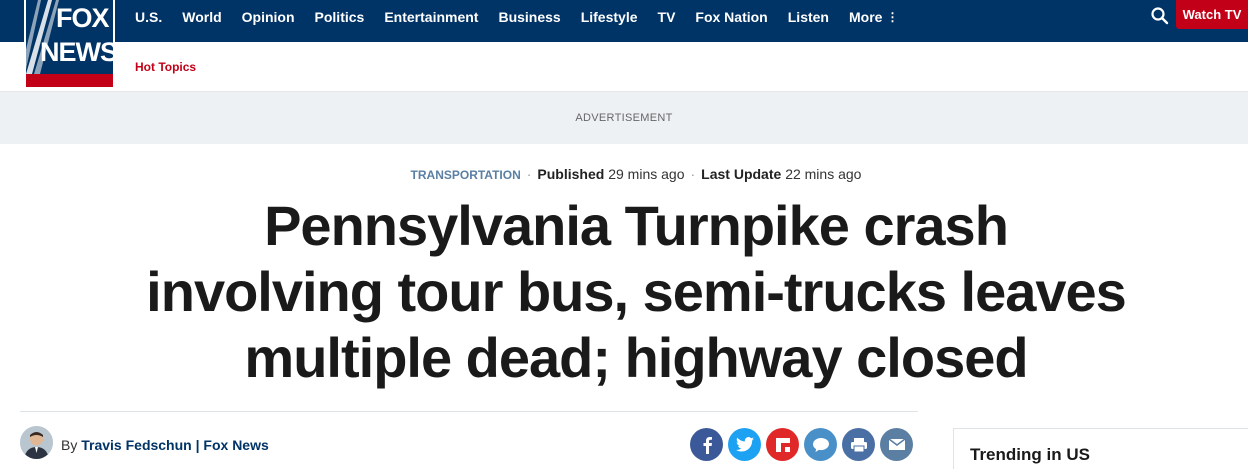 This screenshot has width=1248, height=469. I want to click on watch-tv-button: Watch TV, so click(1212, 14).